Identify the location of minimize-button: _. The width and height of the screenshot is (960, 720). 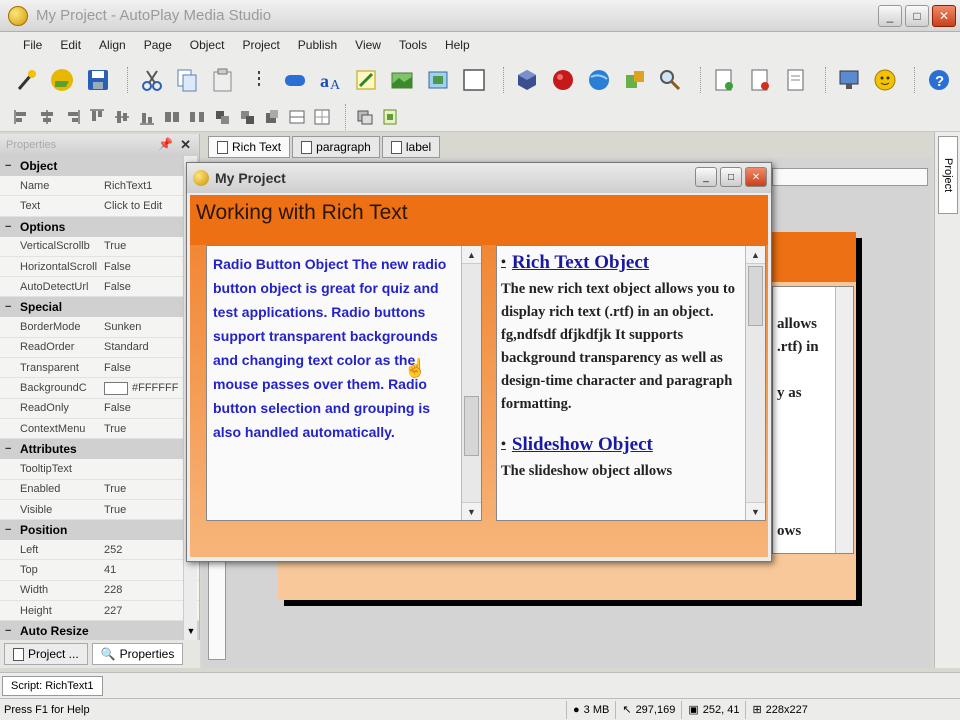
(890, 16).